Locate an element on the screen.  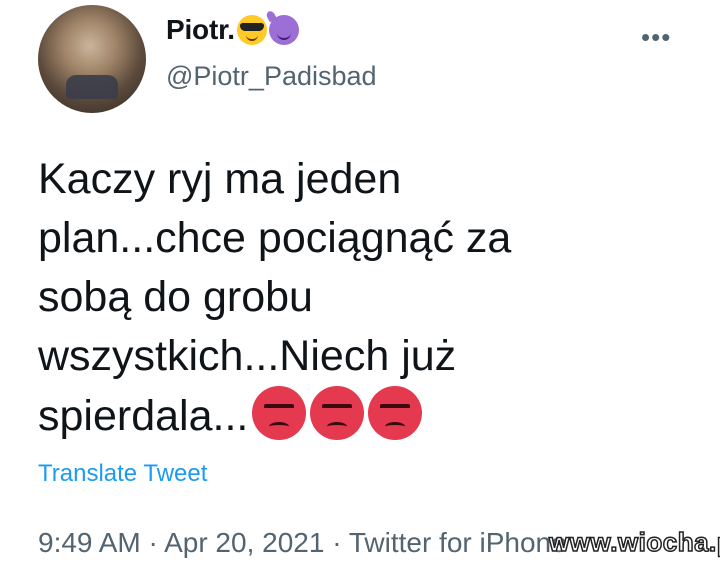
author-name-row: Piotr. is located at coordinates (232, 30).